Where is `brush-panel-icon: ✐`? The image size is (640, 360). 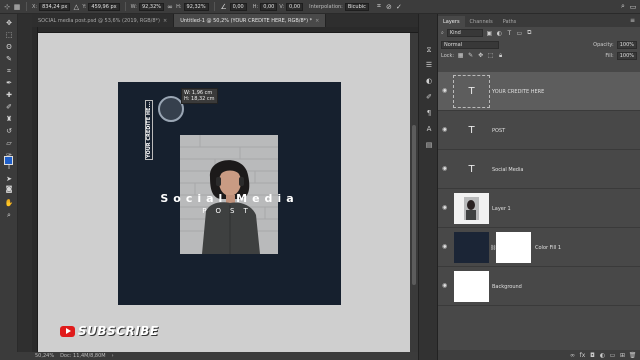
brush-panel-icon: ✐ is located at coordinates (429, 96).